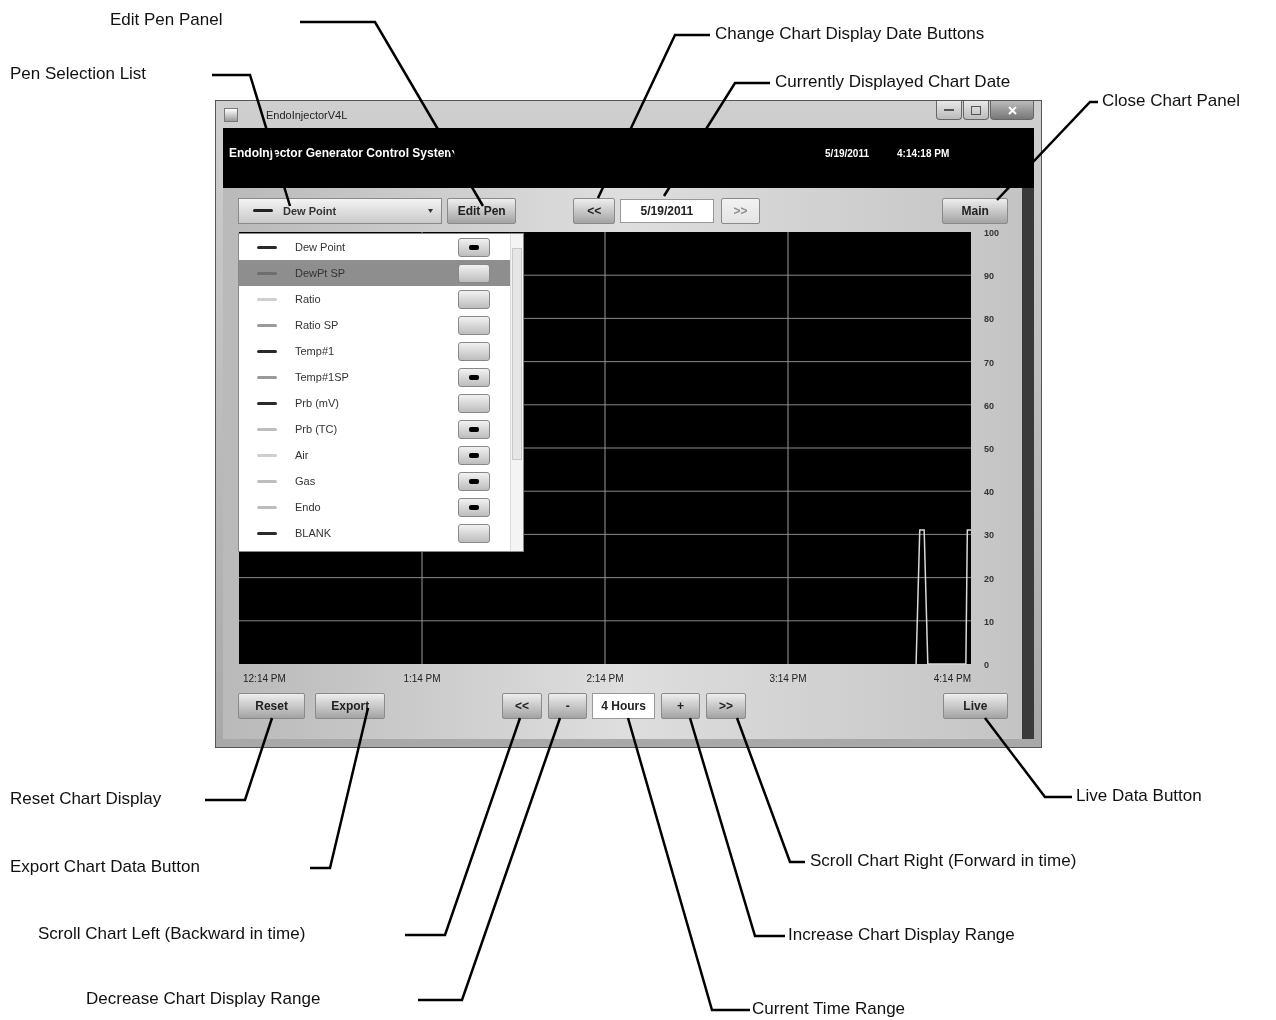  Describe the element at coordinates (340, 210) in the screenshot. I see `pen-select: Dew Point` at that location.